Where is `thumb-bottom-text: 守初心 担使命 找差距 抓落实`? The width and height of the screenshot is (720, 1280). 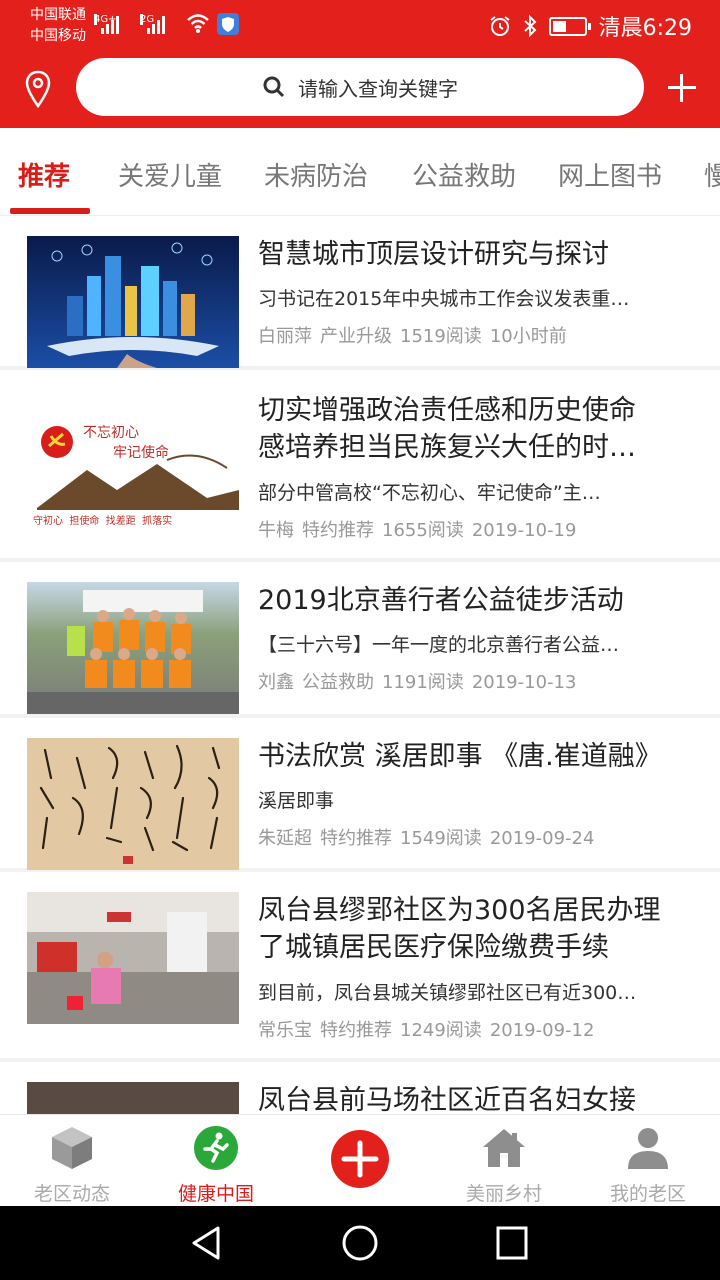
thumb-bottom-text: 守初心 担使命 找差距 抓落实 is located at coordinates (103, 521).